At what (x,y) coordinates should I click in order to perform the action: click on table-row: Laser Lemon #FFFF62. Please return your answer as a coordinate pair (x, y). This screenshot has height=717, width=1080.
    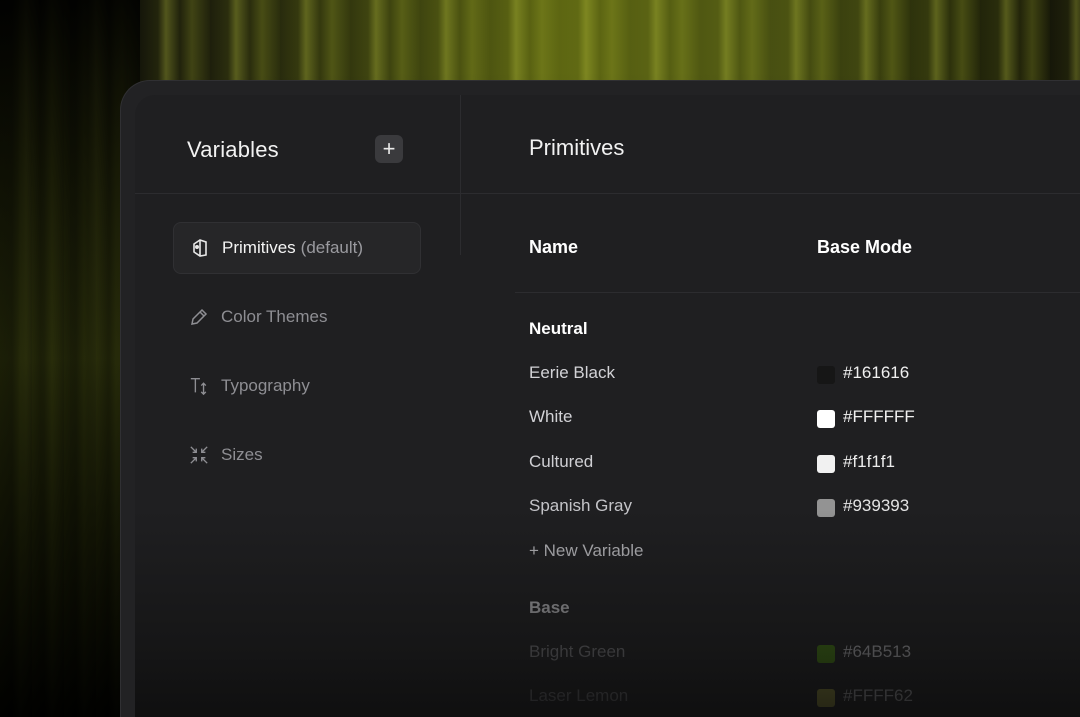
    Looking at the image, I should click on (804, 699).